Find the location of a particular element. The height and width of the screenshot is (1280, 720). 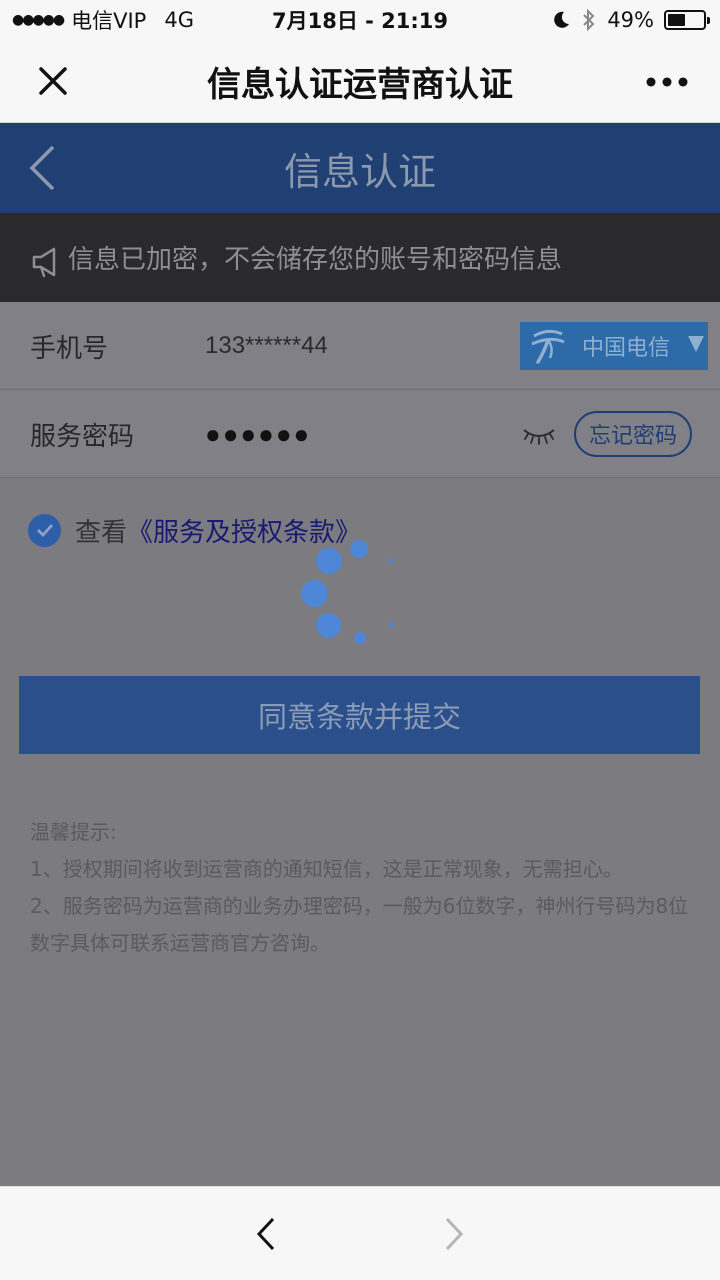

agreement-checkbox is located at coordinates (44, 530).